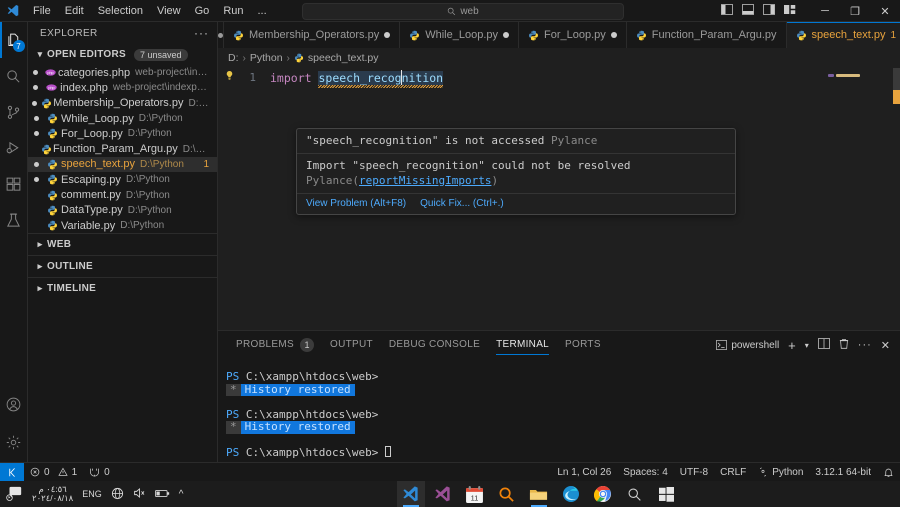 The width and height of the screenshot is (900, 507). I want to click on taskbar-file-explorer, so click(539, 494).